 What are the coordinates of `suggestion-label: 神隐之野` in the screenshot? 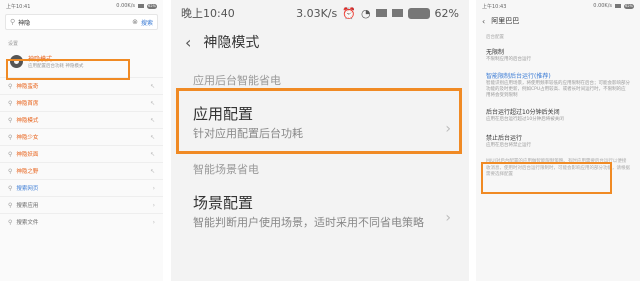 It's located at (27, 172).